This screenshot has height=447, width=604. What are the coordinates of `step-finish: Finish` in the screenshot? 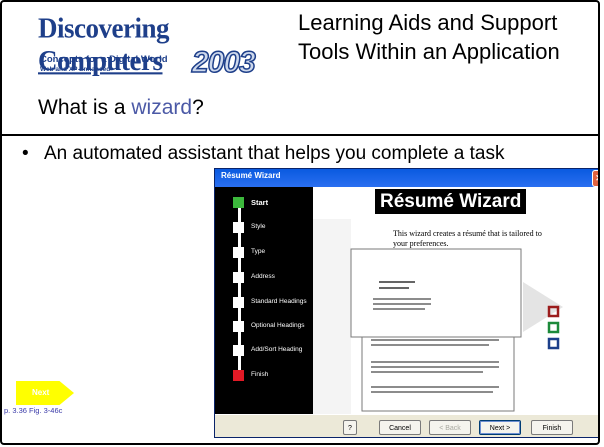 It's located at (273, 376).